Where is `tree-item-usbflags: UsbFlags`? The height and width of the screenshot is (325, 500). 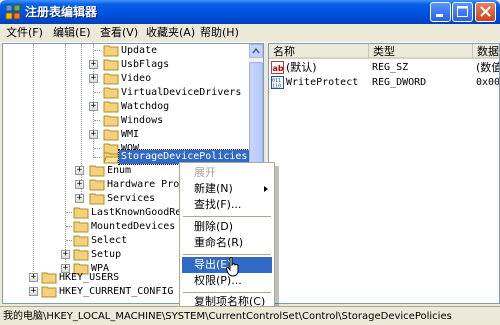
tree-item-usbflags: UsbFlags is located at coordinates (145, 65).